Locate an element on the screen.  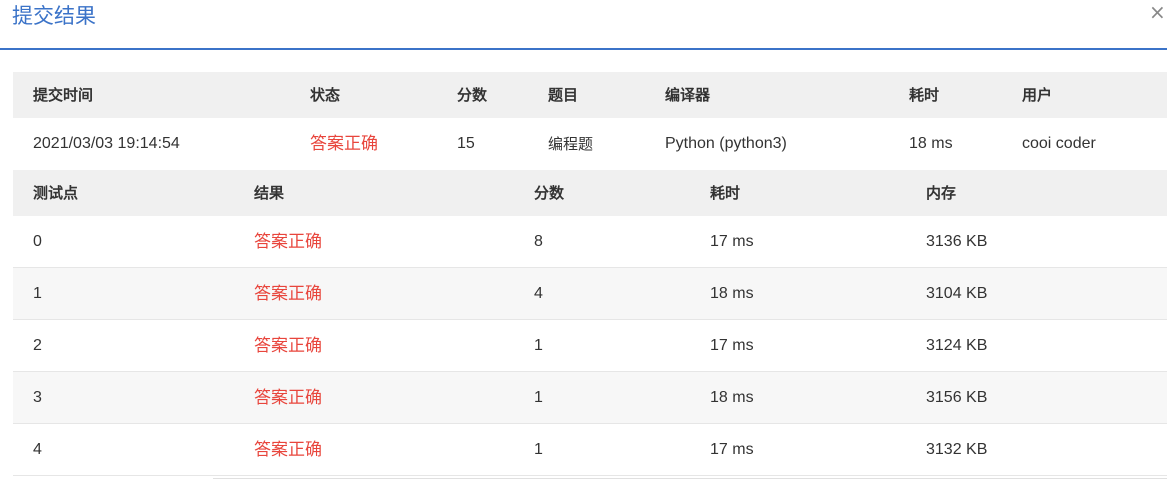
testcase-memory: 3124 KB is located at coordinates (957, 345).